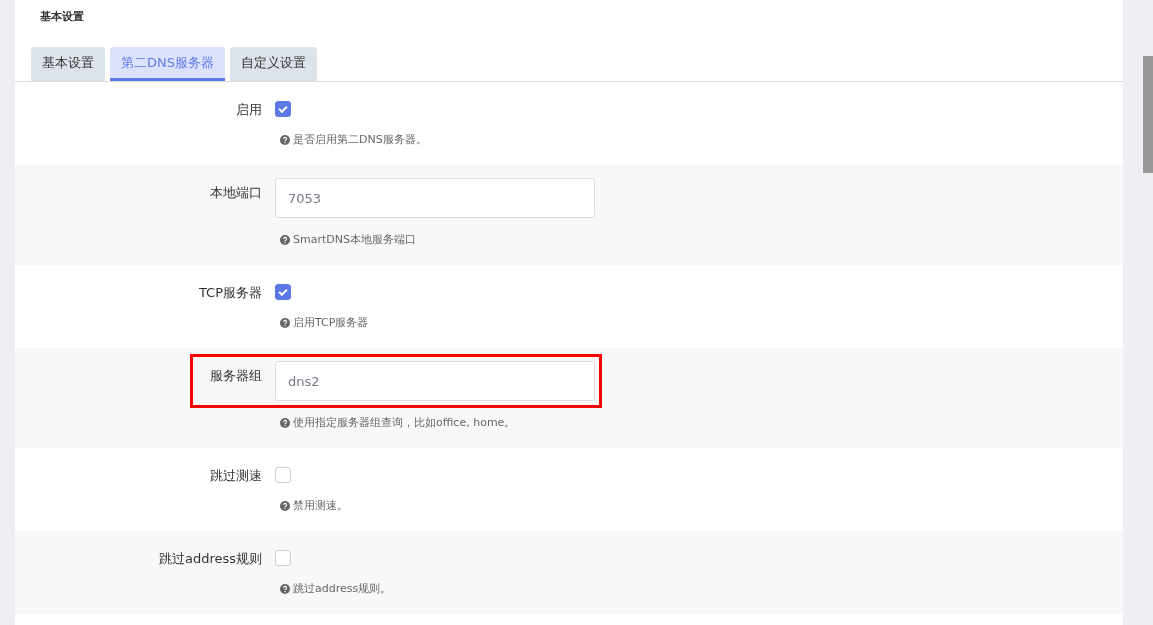 Image resolution: width=1153 pixels, height=625 pixels. Describe the element at coordinates (360, 139) in the screenshot. I see `help-text: 是否启用第二DNS服务器。` at that location.